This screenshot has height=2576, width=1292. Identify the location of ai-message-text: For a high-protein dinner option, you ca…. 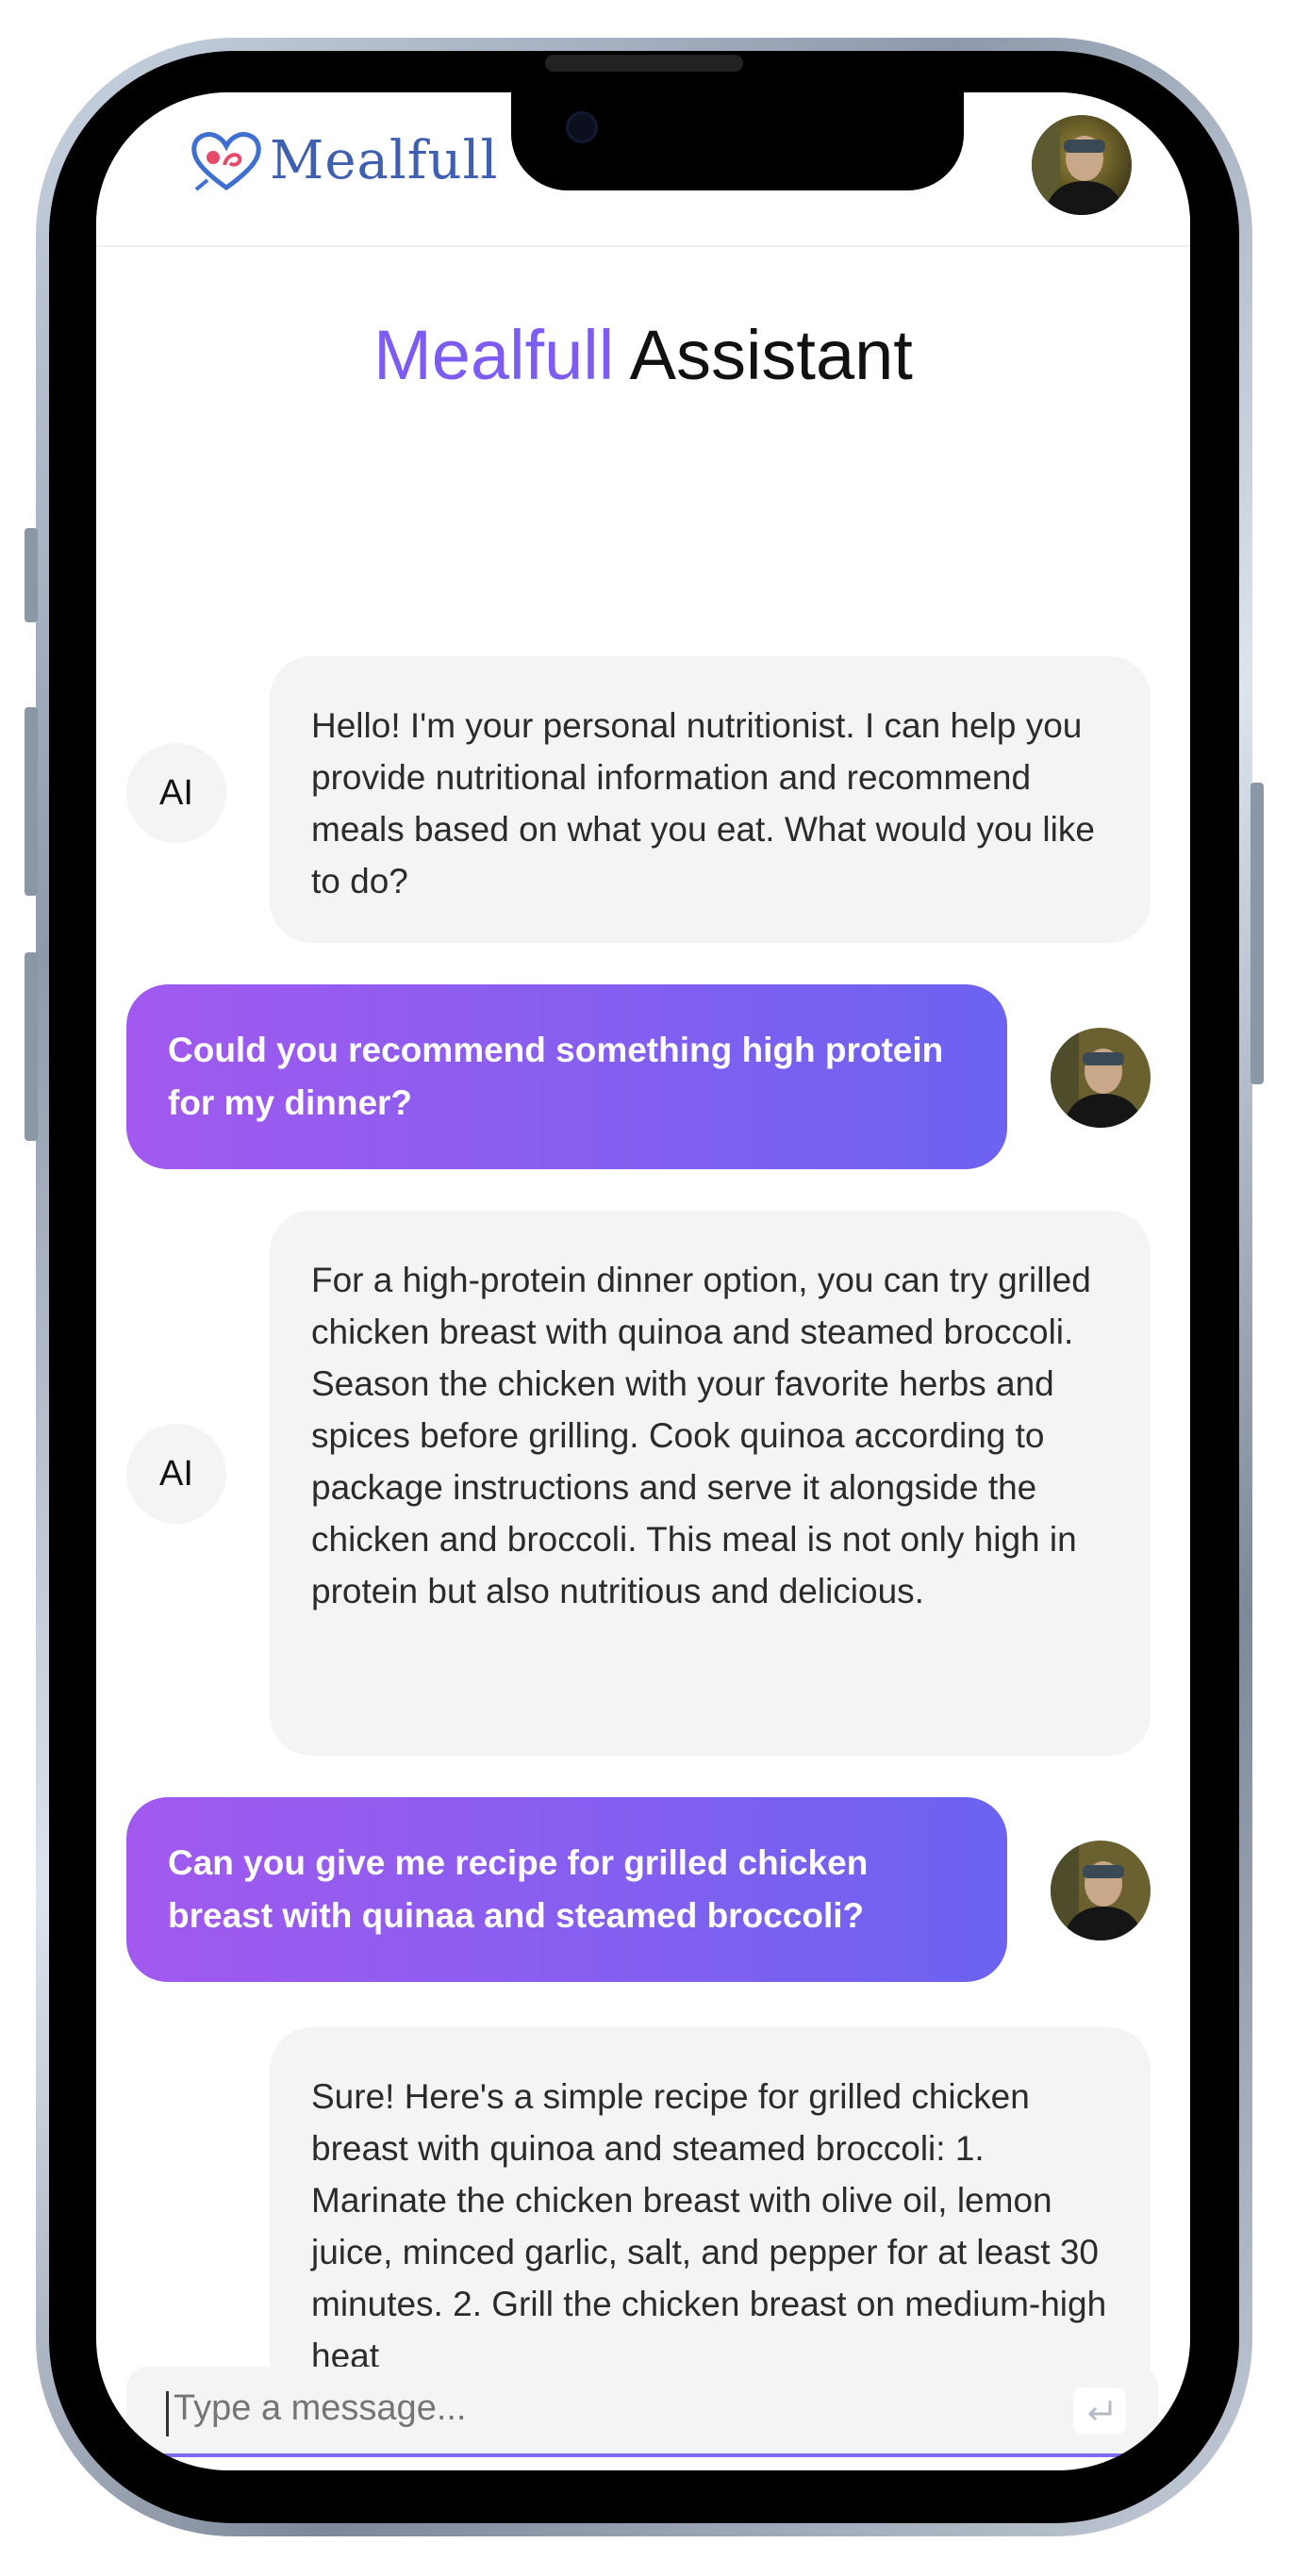
(701, 1435).